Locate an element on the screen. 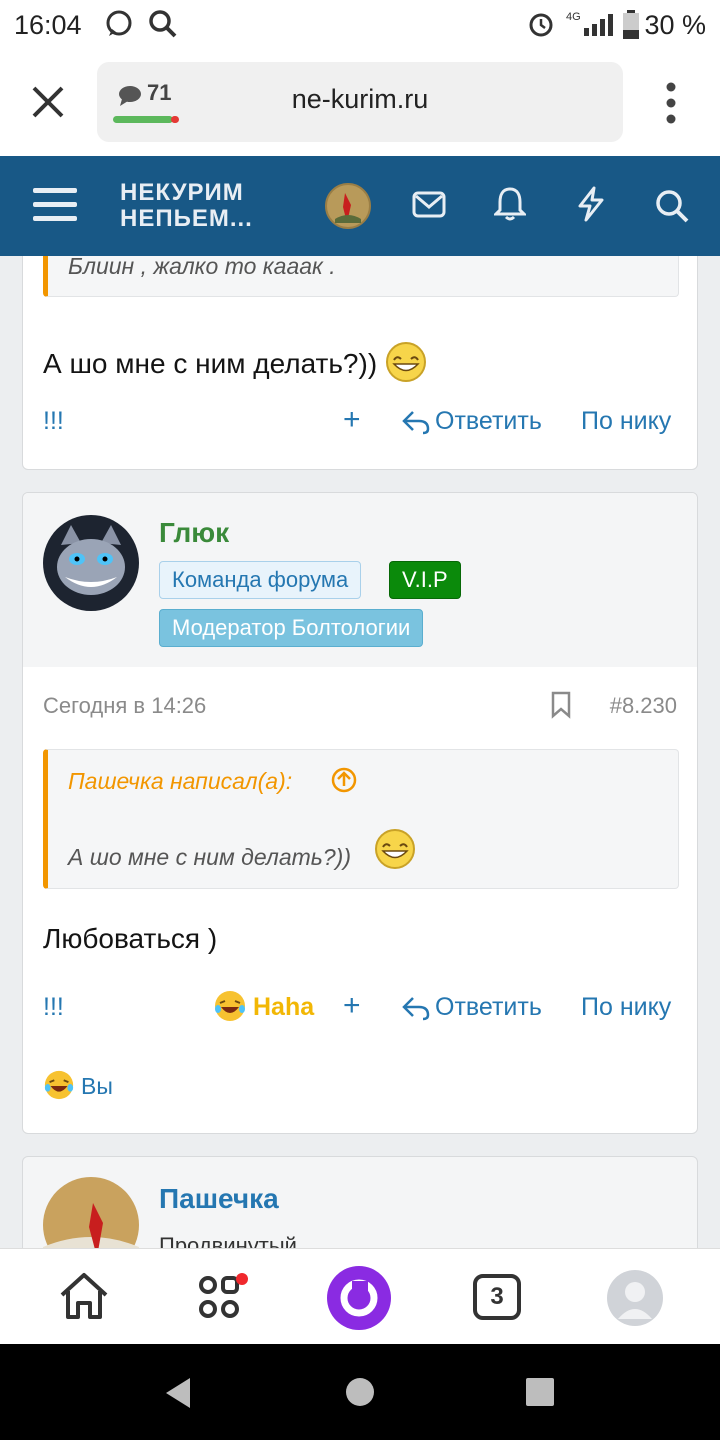 This screenshot has height=1440, width=720. badge-team: Команда форума is located at coordinates (260, 580).